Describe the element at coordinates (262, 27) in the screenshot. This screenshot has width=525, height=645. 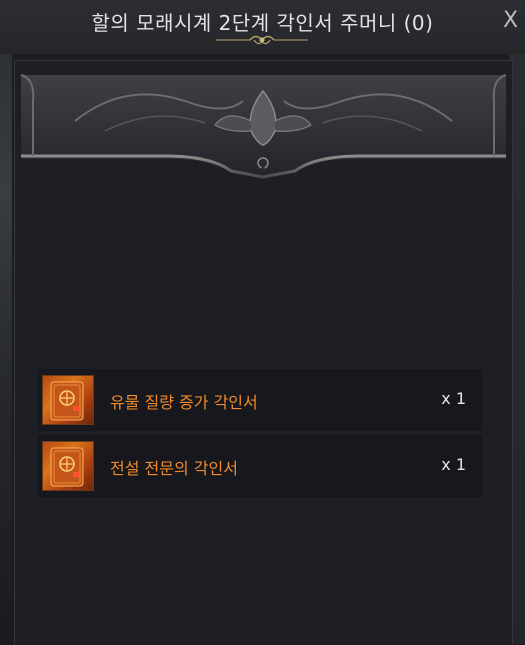
I see `window-titlebar: 할의 모래시계 2단계 각인서 주머니 (0) X` at that location.